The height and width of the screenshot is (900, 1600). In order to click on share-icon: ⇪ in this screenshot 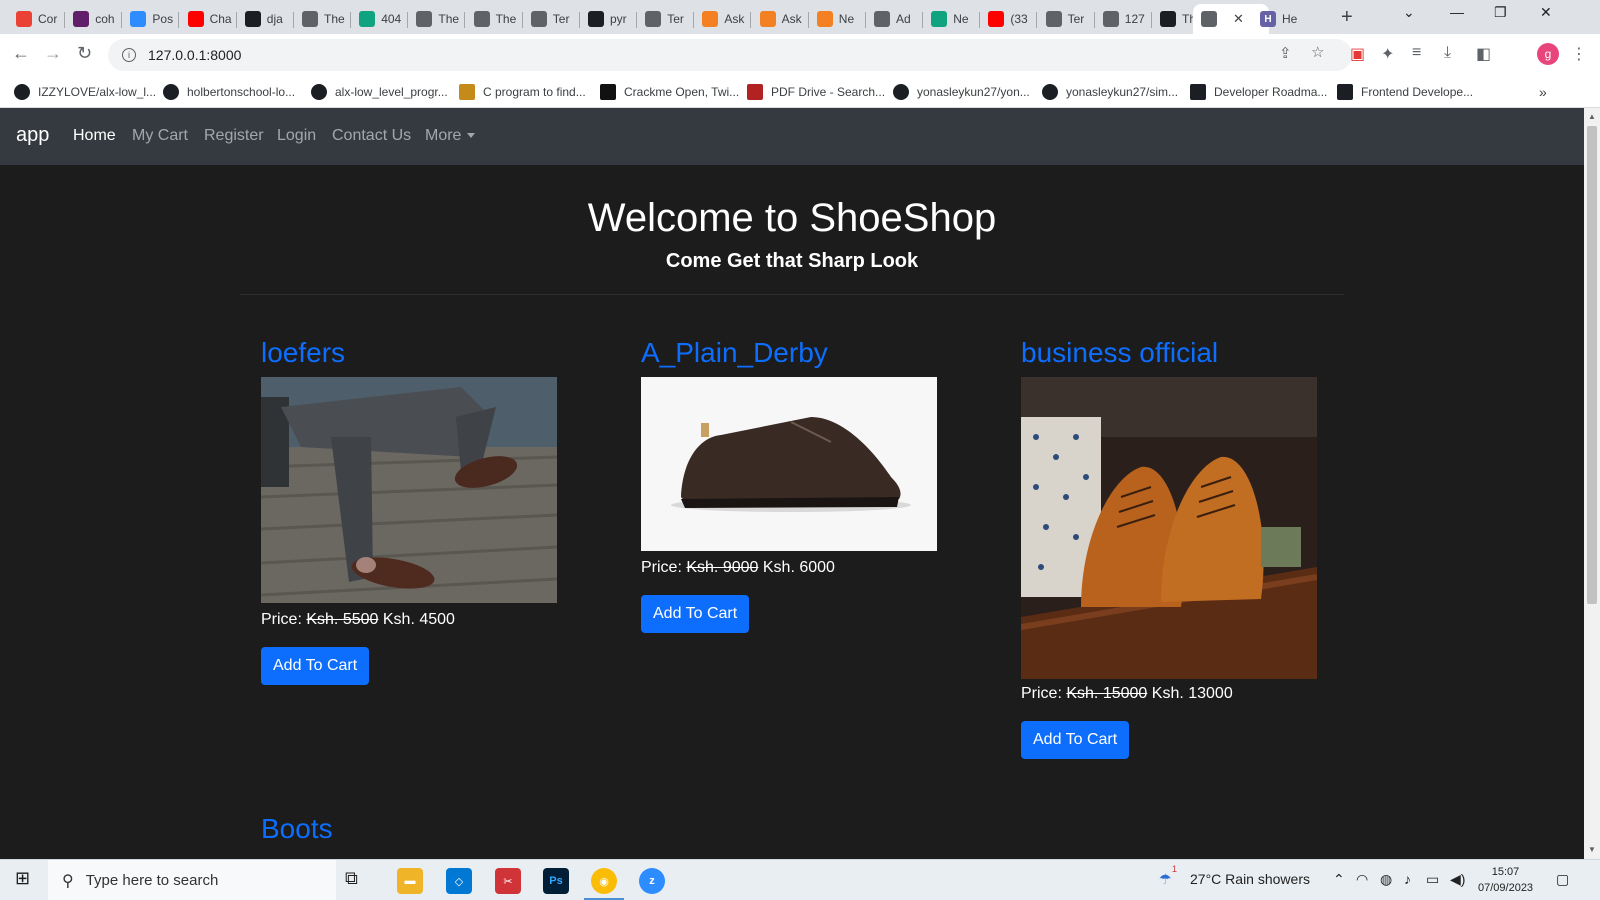, I will do `click(1285, 53)`.